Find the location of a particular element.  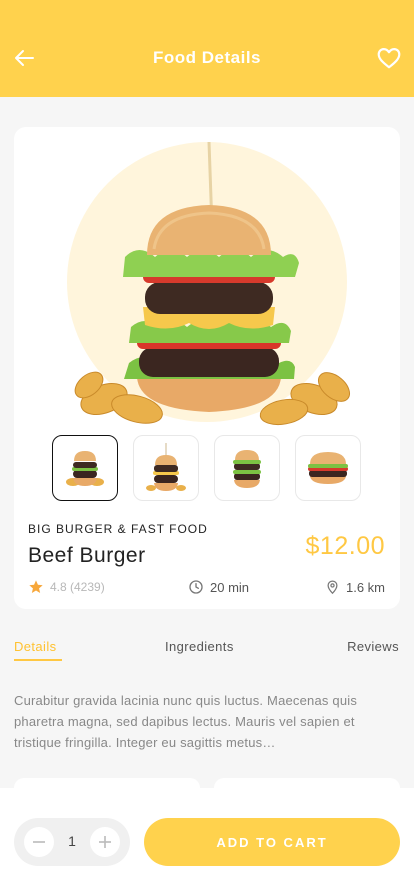

burger-double-thumb-image is located at coordinates (247, 469).